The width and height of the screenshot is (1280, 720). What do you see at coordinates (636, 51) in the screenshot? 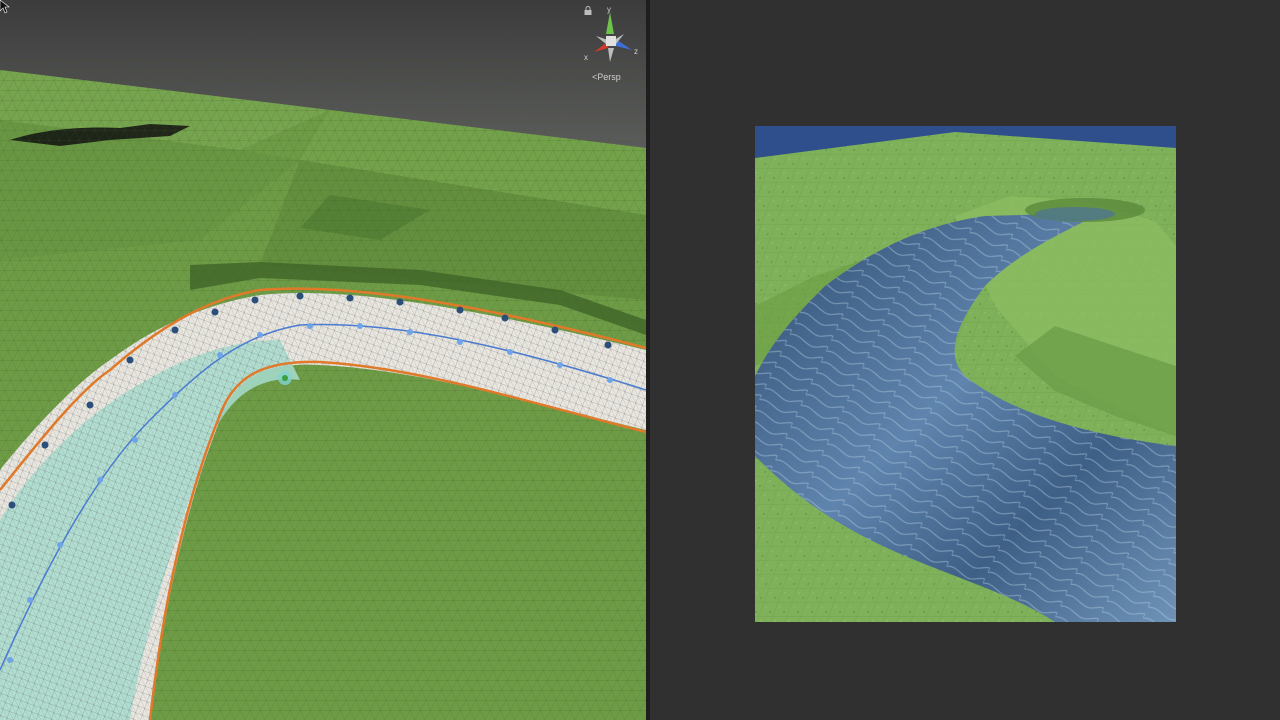
I see `gizmo-z-label: z` at bounding box center [636, 51].